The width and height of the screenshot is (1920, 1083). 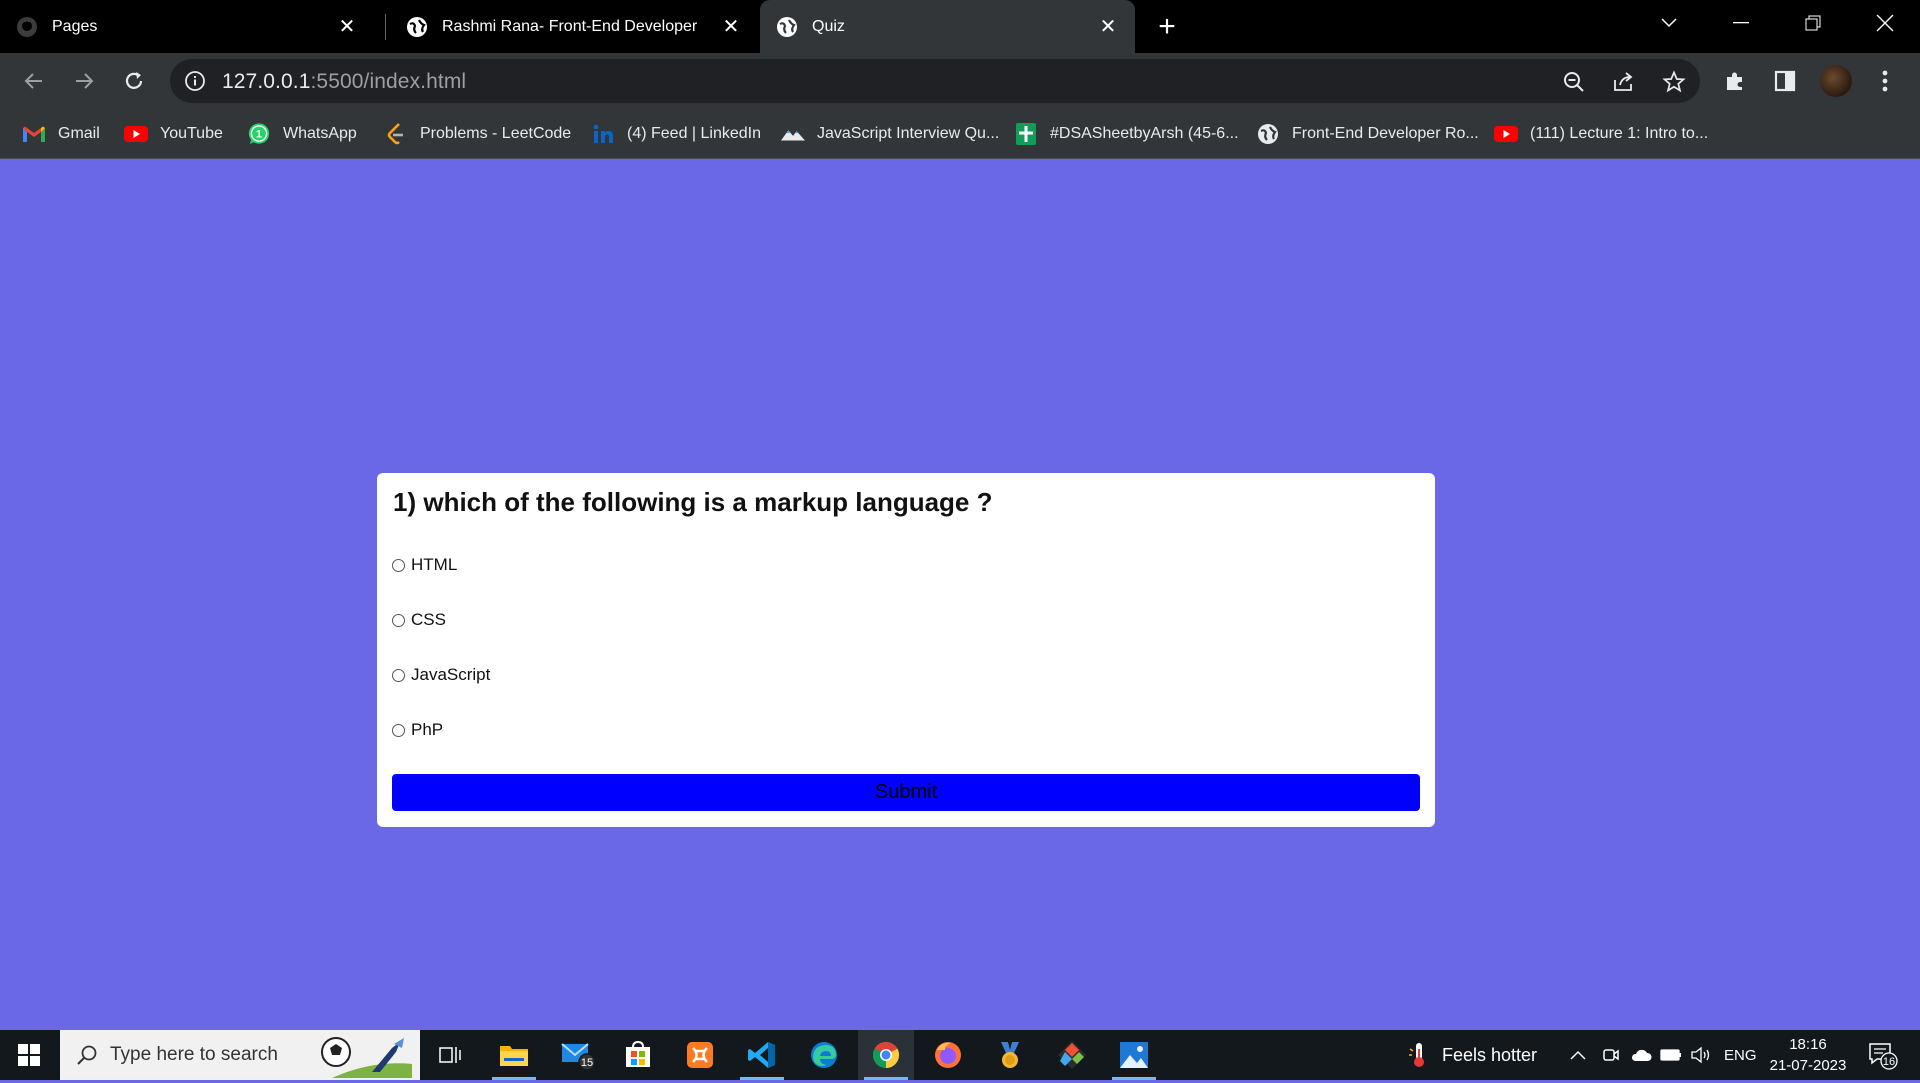 I want to click on photos-icon, so click(x=1134, y=1055).